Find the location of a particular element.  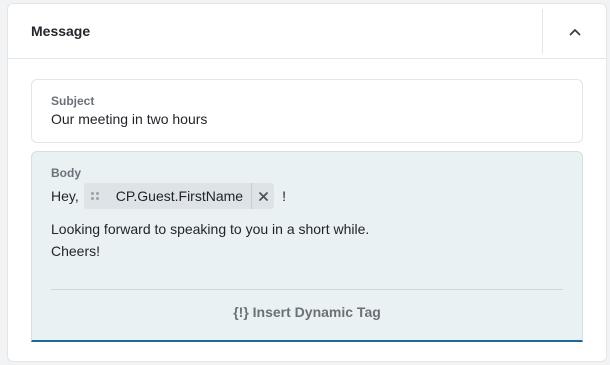

after-tag-text: ! is located at coordinates (284, 196).